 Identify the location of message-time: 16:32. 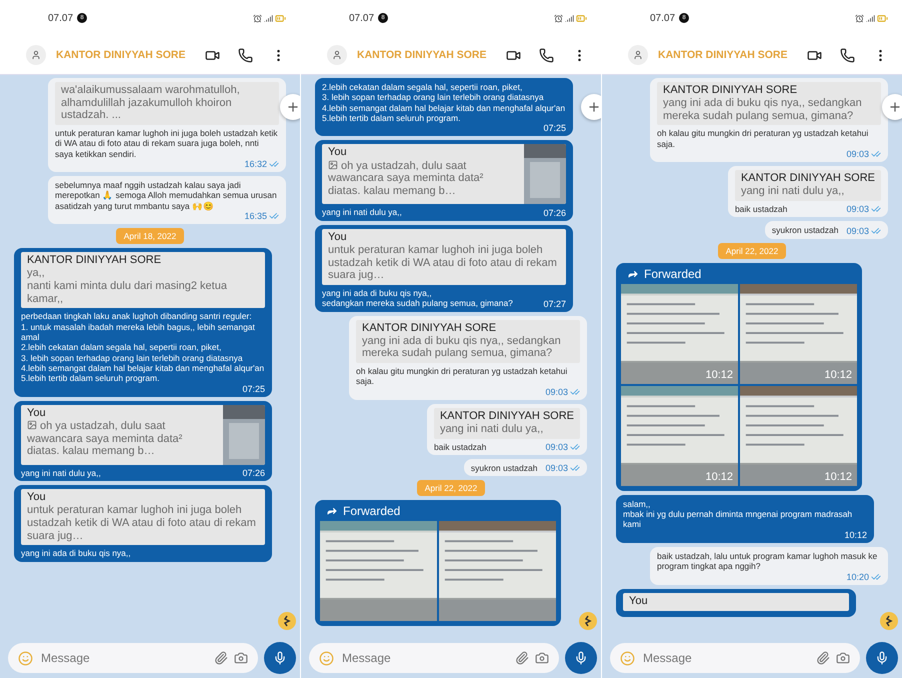
(255, 164).